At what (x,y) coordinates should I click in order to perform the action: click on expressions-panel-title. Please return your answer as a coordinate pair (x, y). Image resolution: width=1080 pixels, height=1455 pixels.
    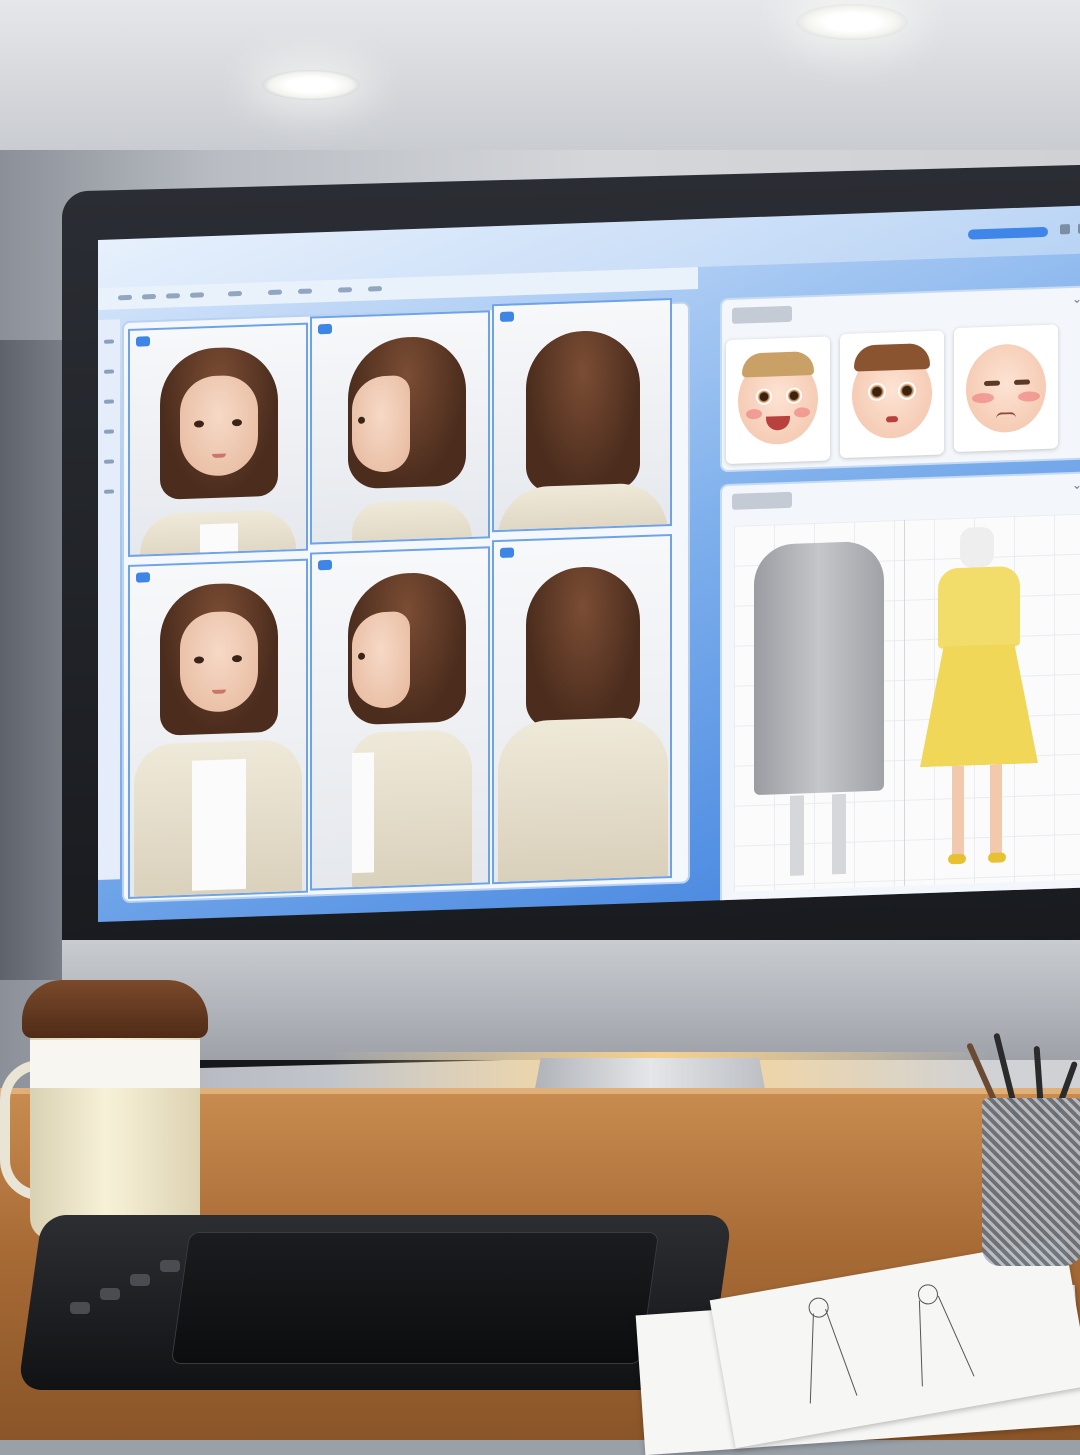
    Looking at the image, I should click on (762, 314).